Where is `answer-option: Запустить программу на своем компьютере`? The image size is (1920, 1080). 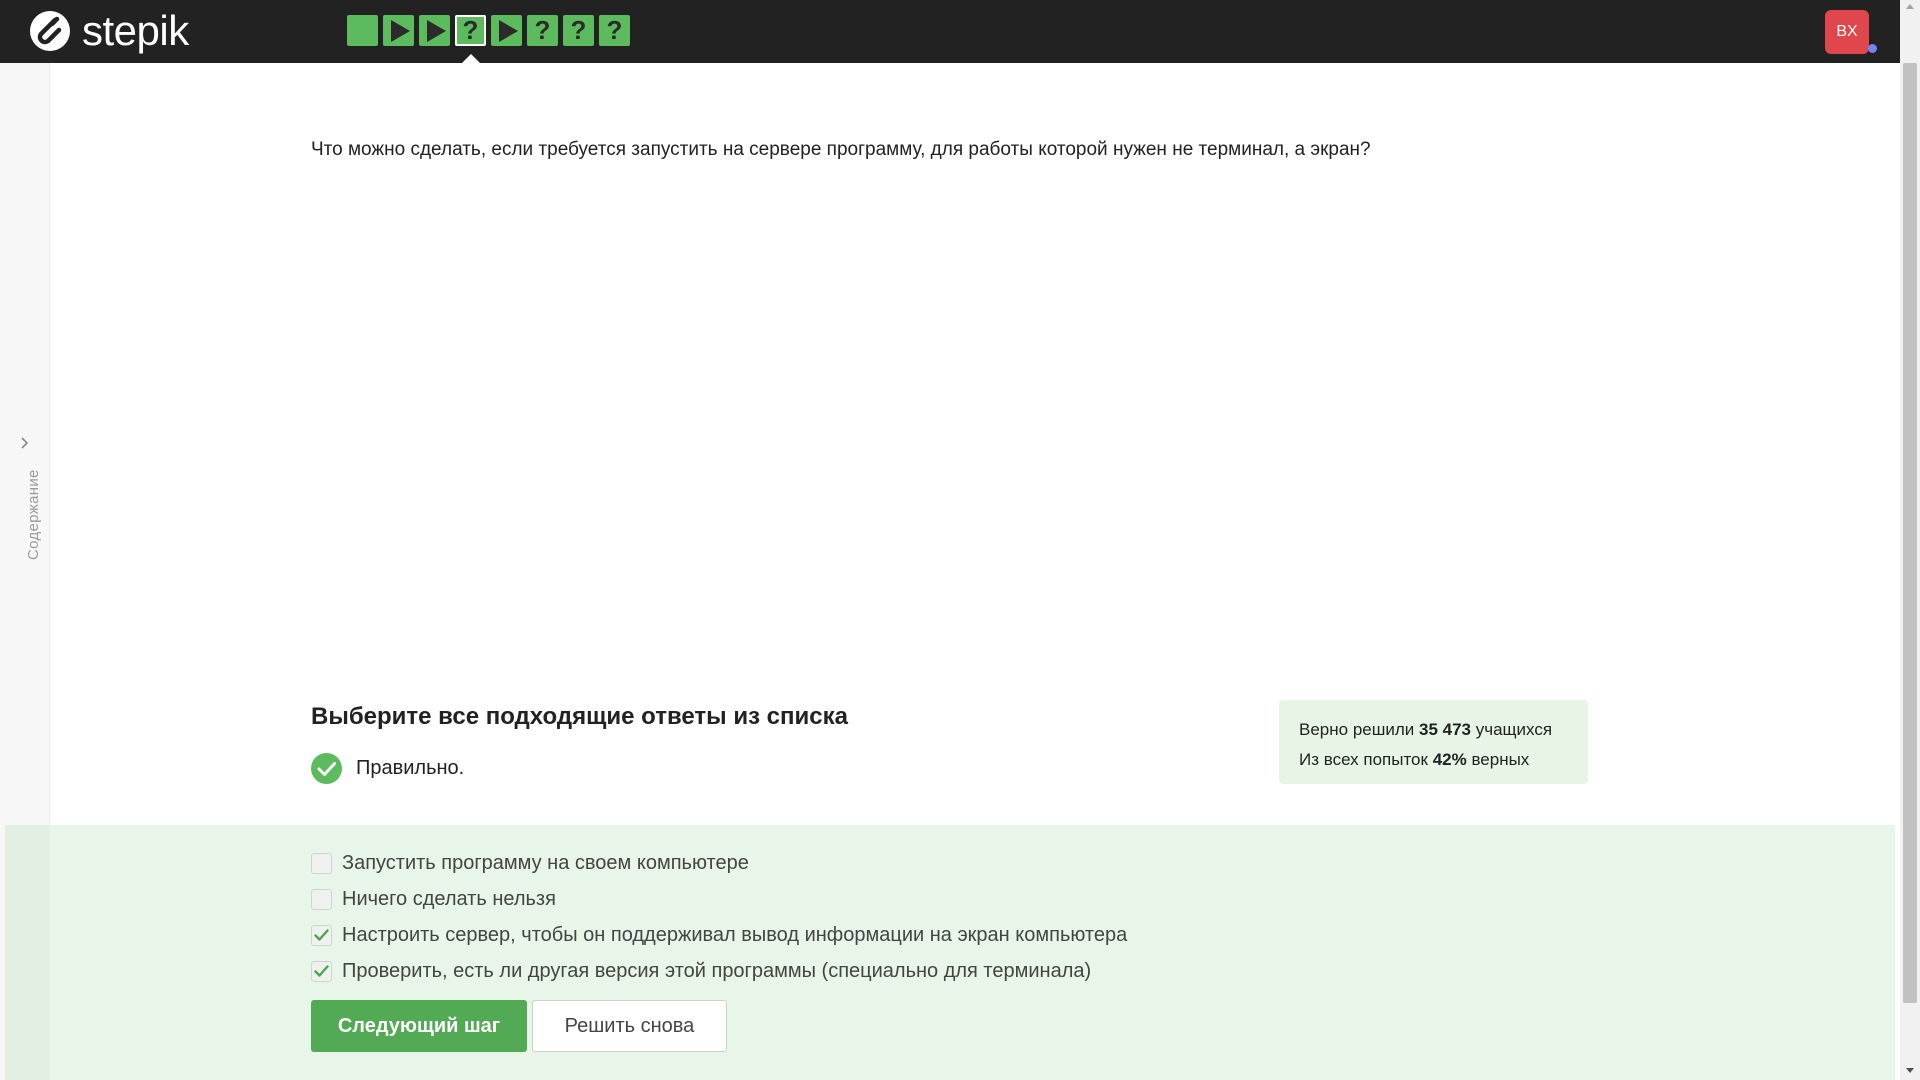
answer-option: Запустить программу на своем компьютере is located at coordinates (719, 863).